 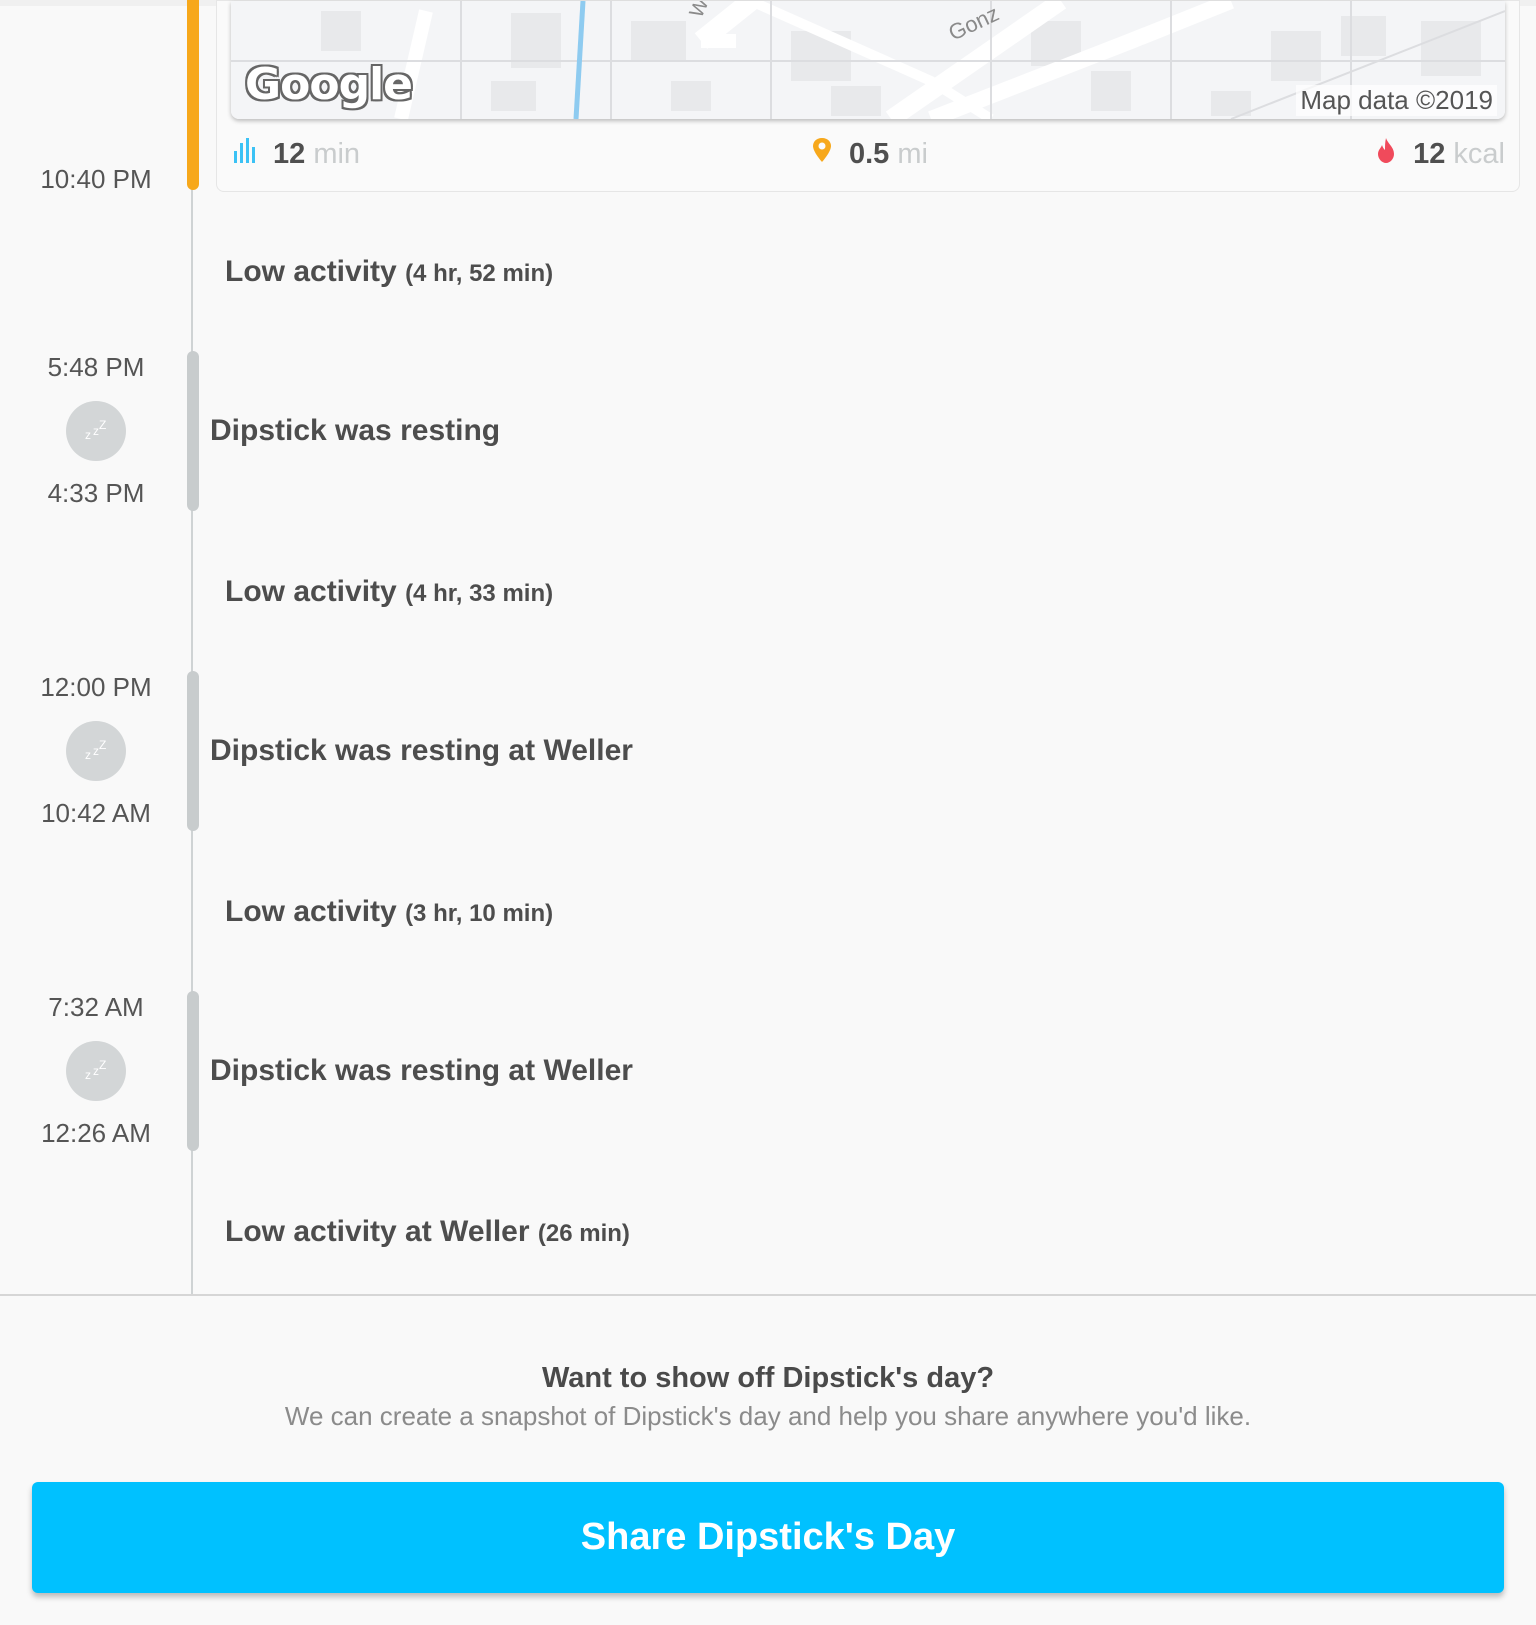 What do you see at coordinates (96, 367) in the screenshot?
I see `rest-start-time: 5:48 PM` at bounding box center [96, 367].